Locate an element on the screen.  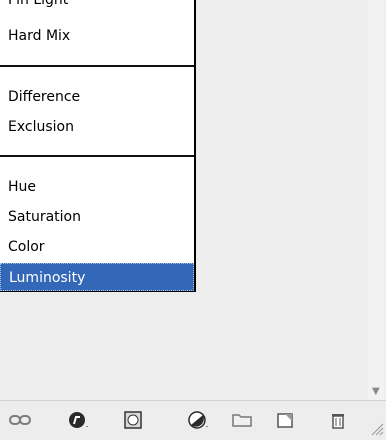
group-folder-icon is located at coordinates (242, 420).